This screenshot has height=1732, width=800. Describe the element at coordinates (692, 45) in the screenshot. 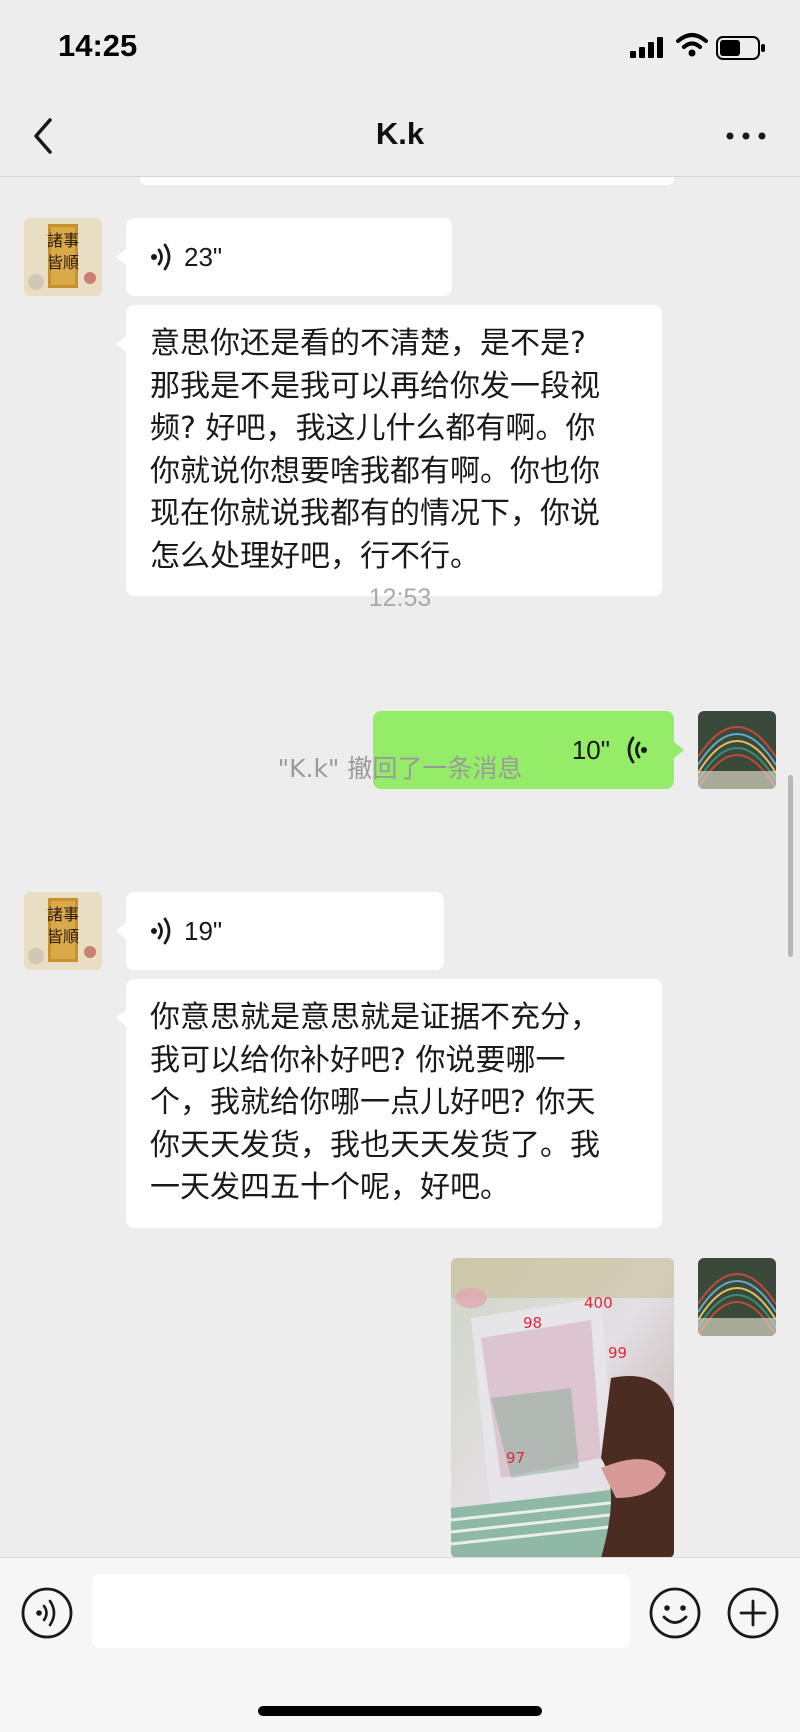

I see `wifi-icon` at that location.